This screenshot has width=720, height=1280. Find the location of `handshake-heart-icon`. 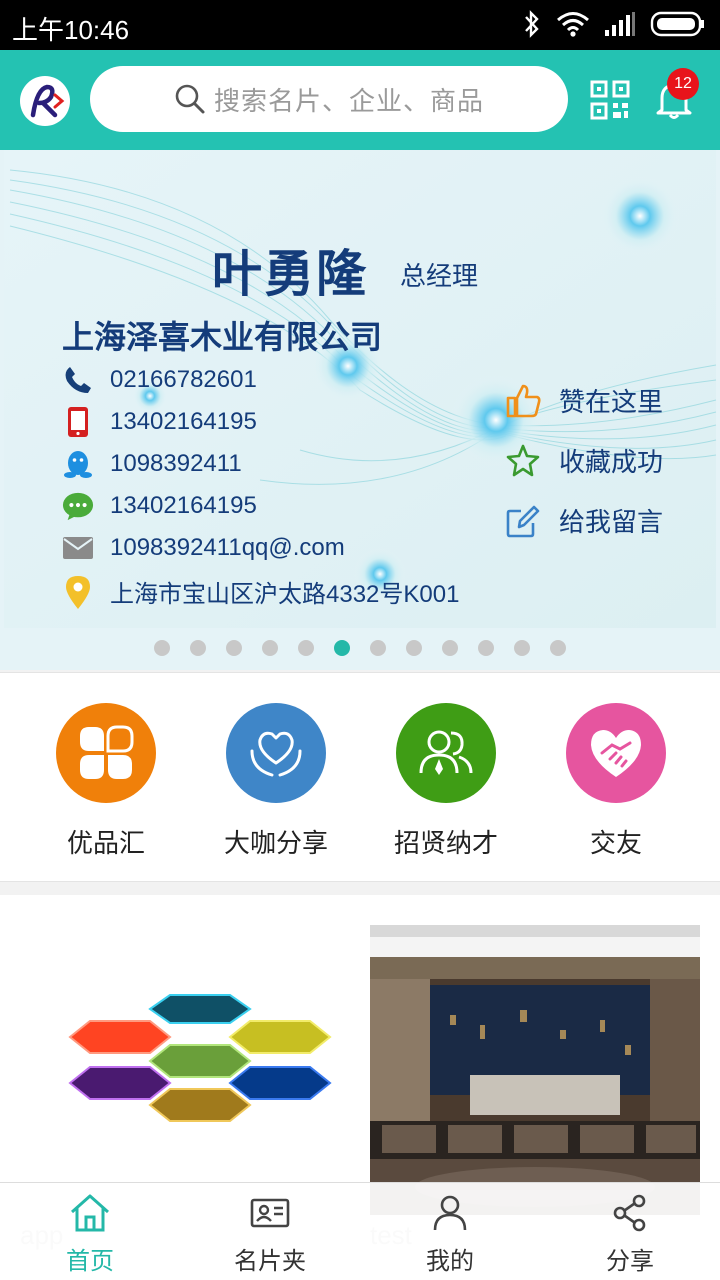

handshake-heart-icon is located at coordinates (616, 753).